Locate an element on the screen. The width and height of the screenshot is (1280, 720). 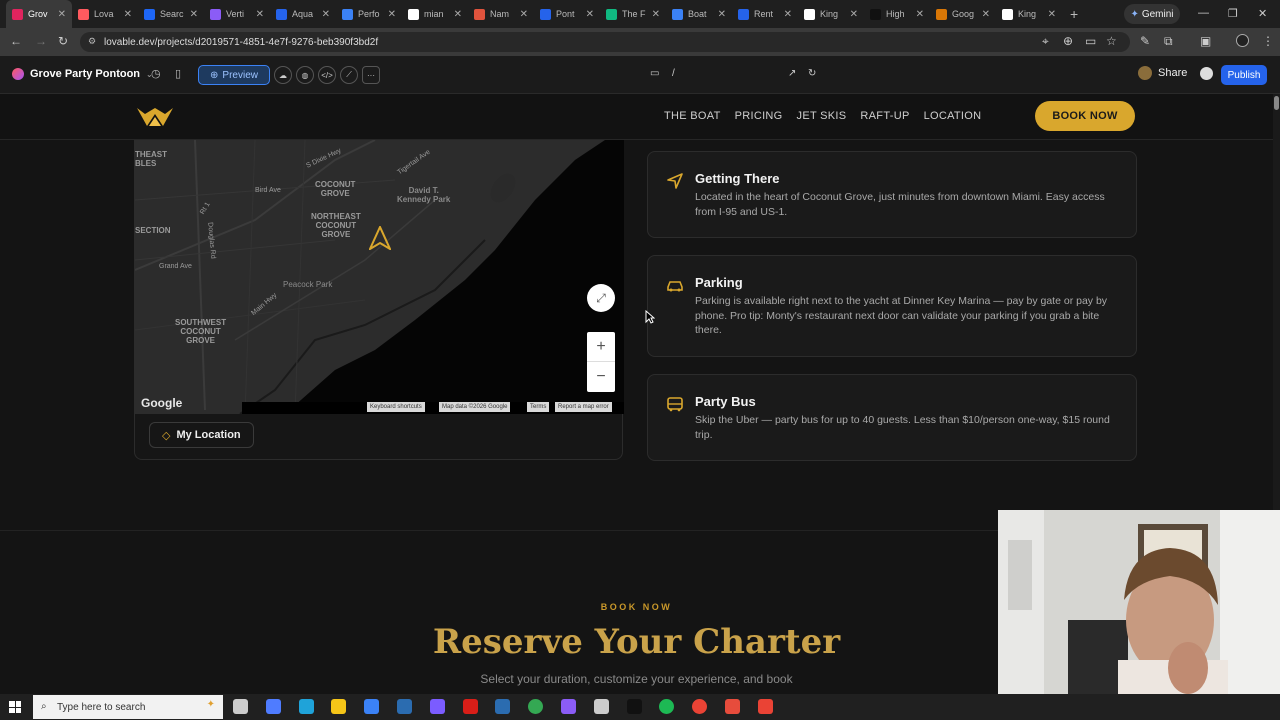
capcut-icon is located at coordinates (634, 706).